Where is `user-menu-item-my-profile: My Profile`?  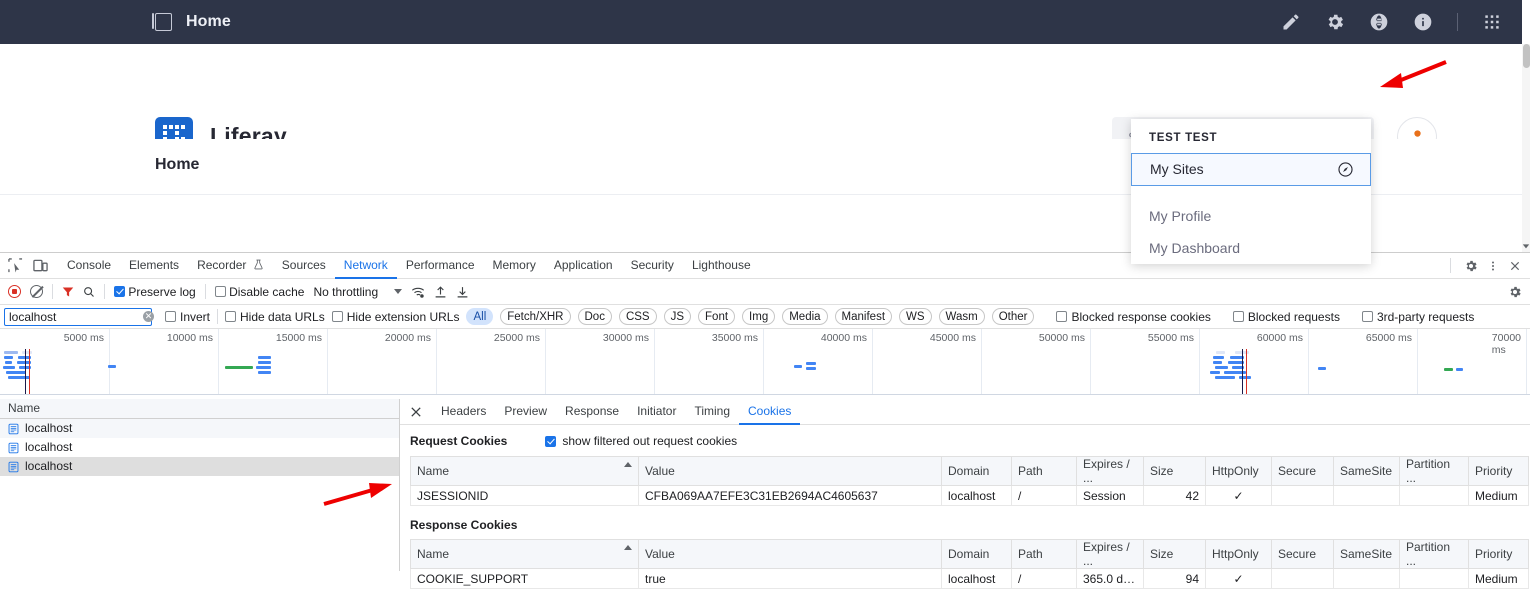 user-menu-item-my-profile: My Profile is located at coordinates (1251, 216).